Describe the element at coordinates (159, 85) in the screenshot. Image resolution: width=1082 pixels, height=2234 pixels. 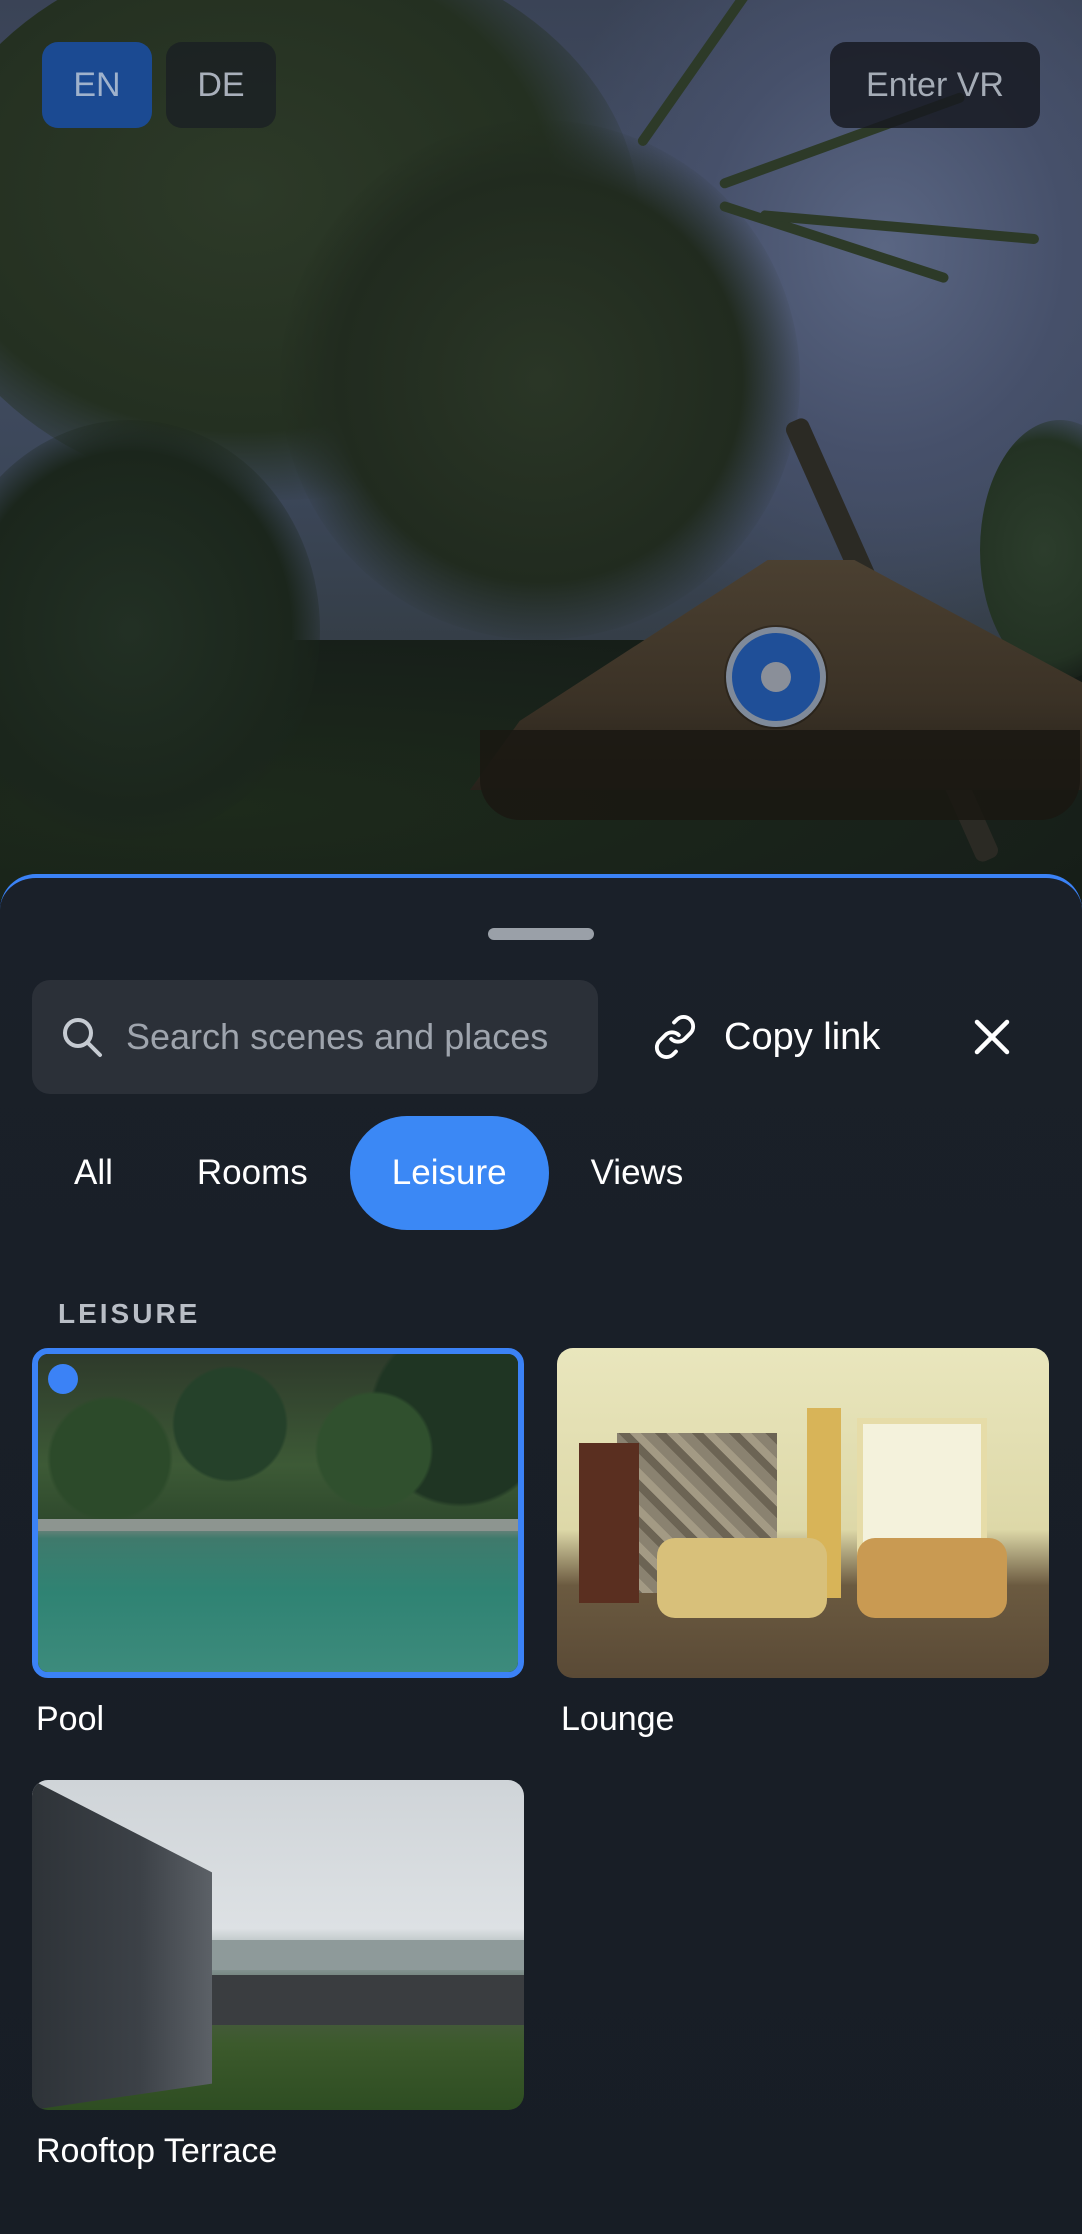
I see `language-switcher: EN DE` at that location.